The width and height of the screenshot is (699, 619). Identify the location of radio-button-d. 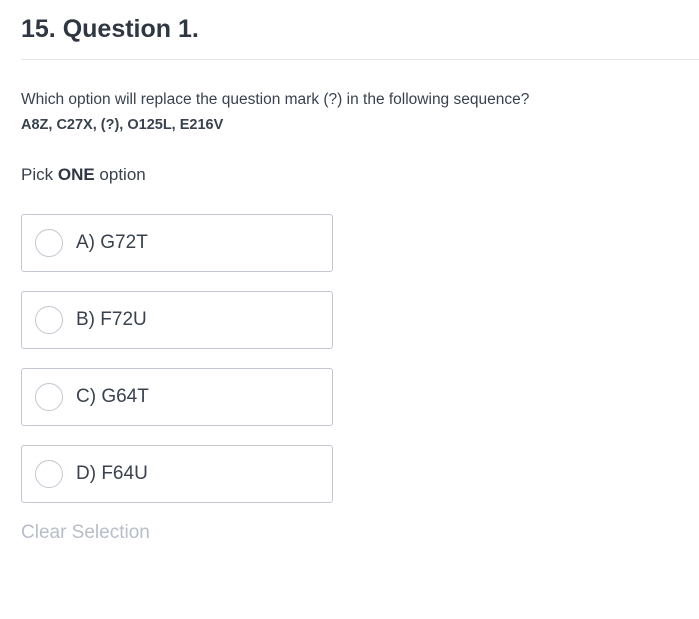
(49, 474).